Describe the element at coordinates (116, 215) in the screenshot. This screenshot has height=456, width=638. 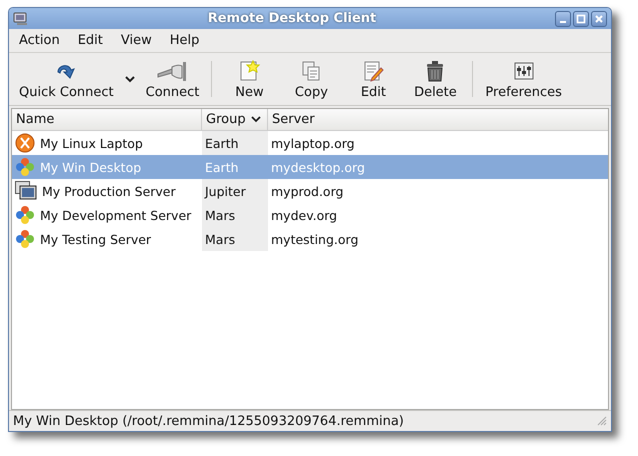
I see `name-cell: My Development Server` at that location.